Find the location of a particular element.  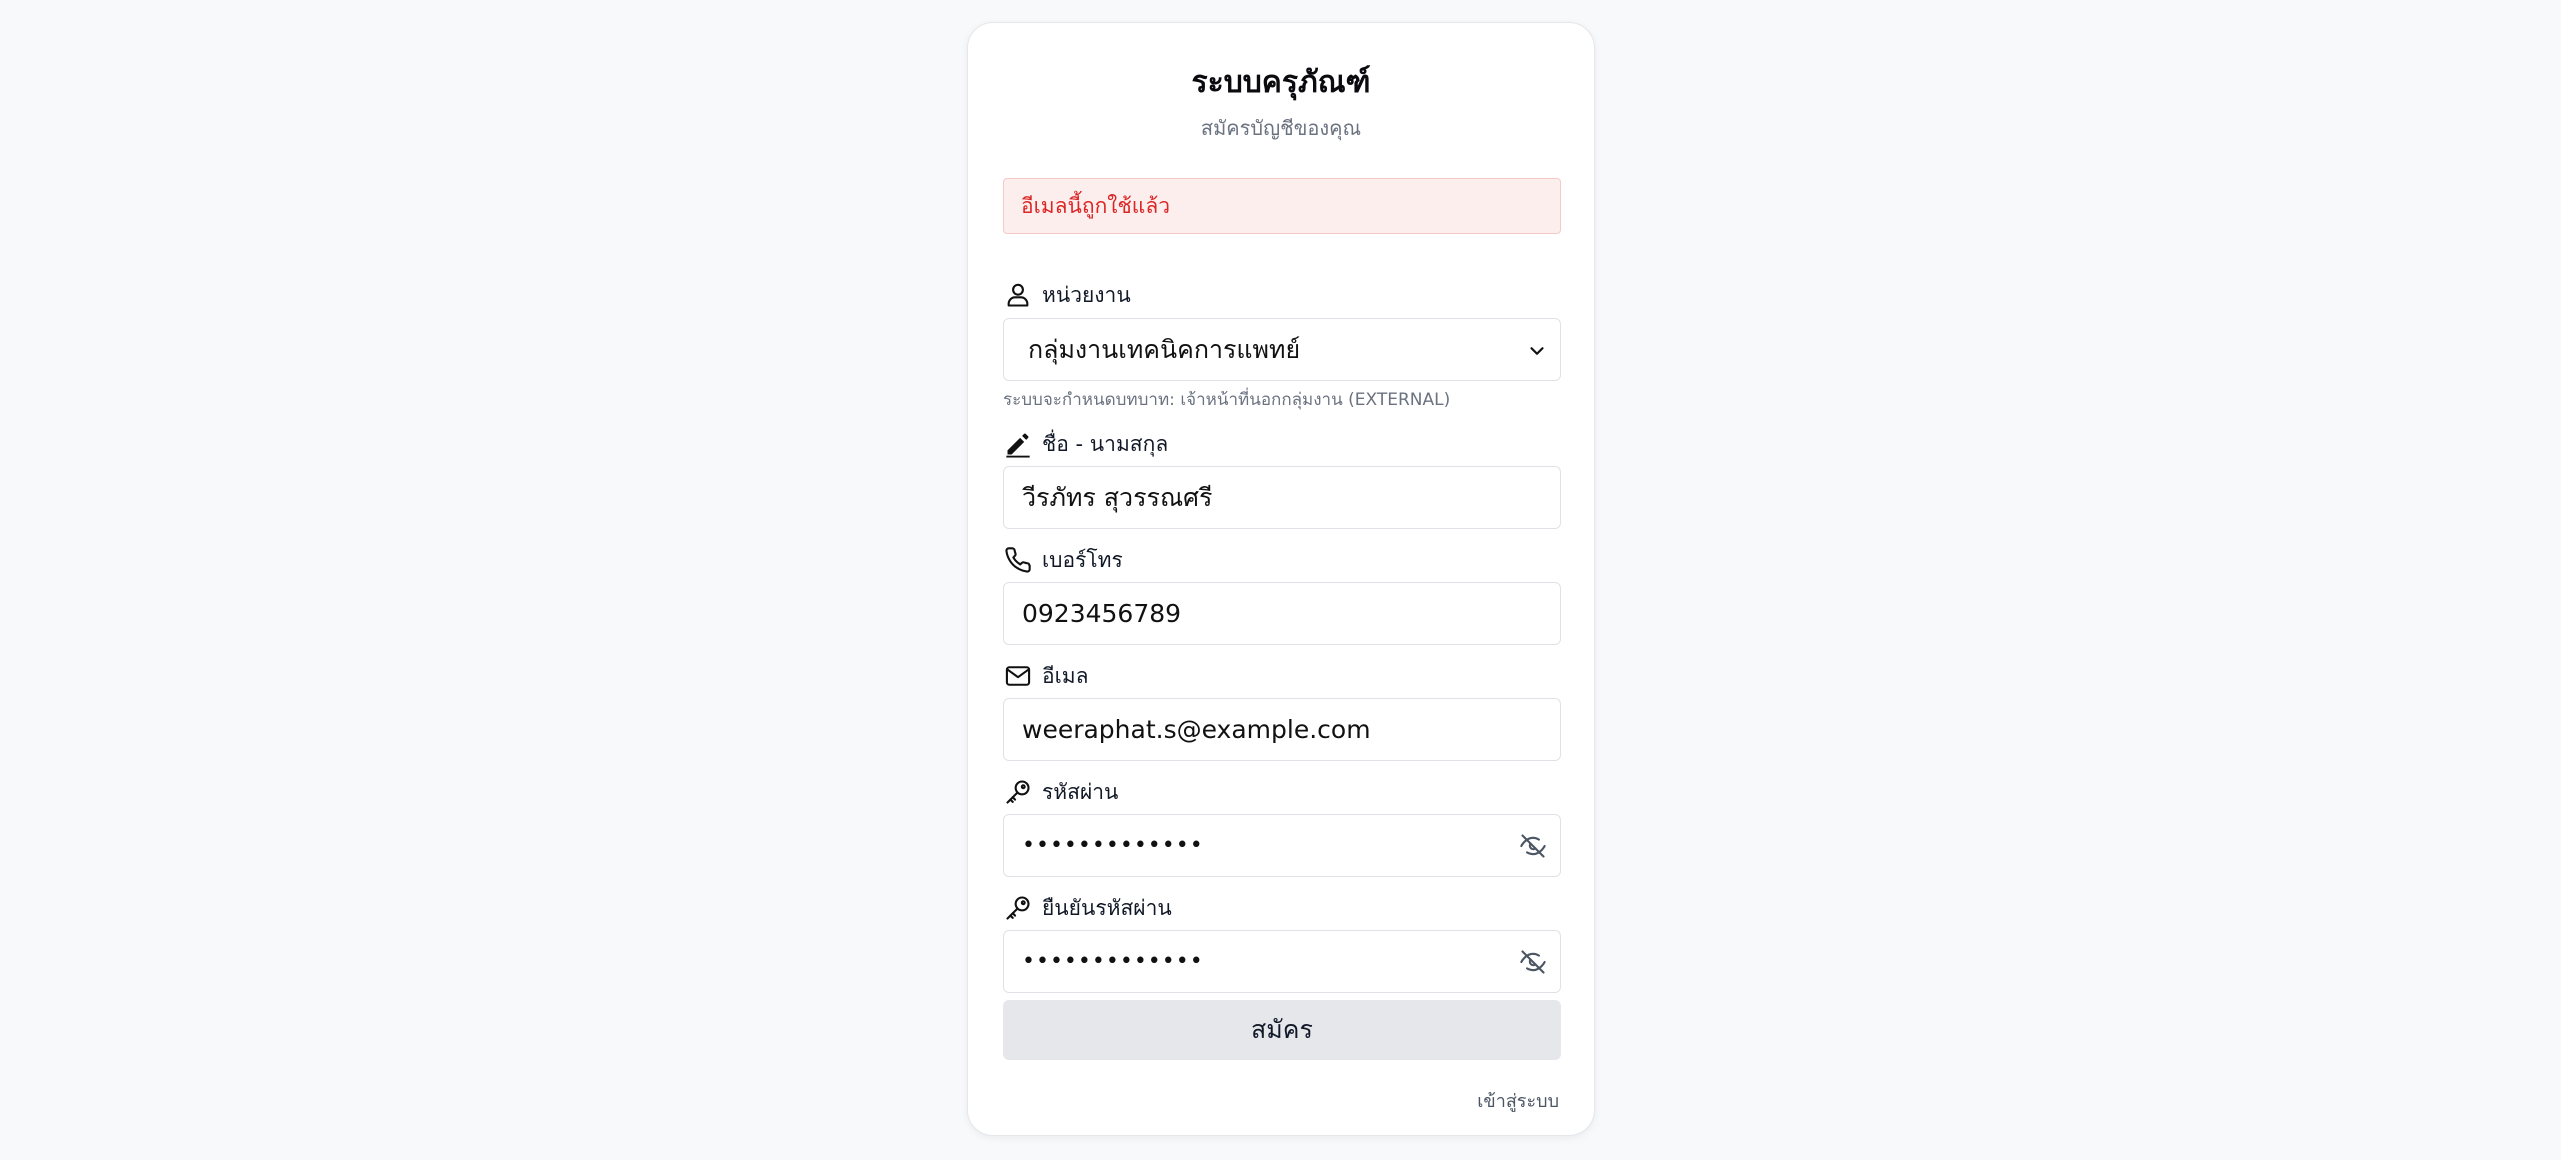

register-button: สมัคร is located at coordinates (1282, 1030).